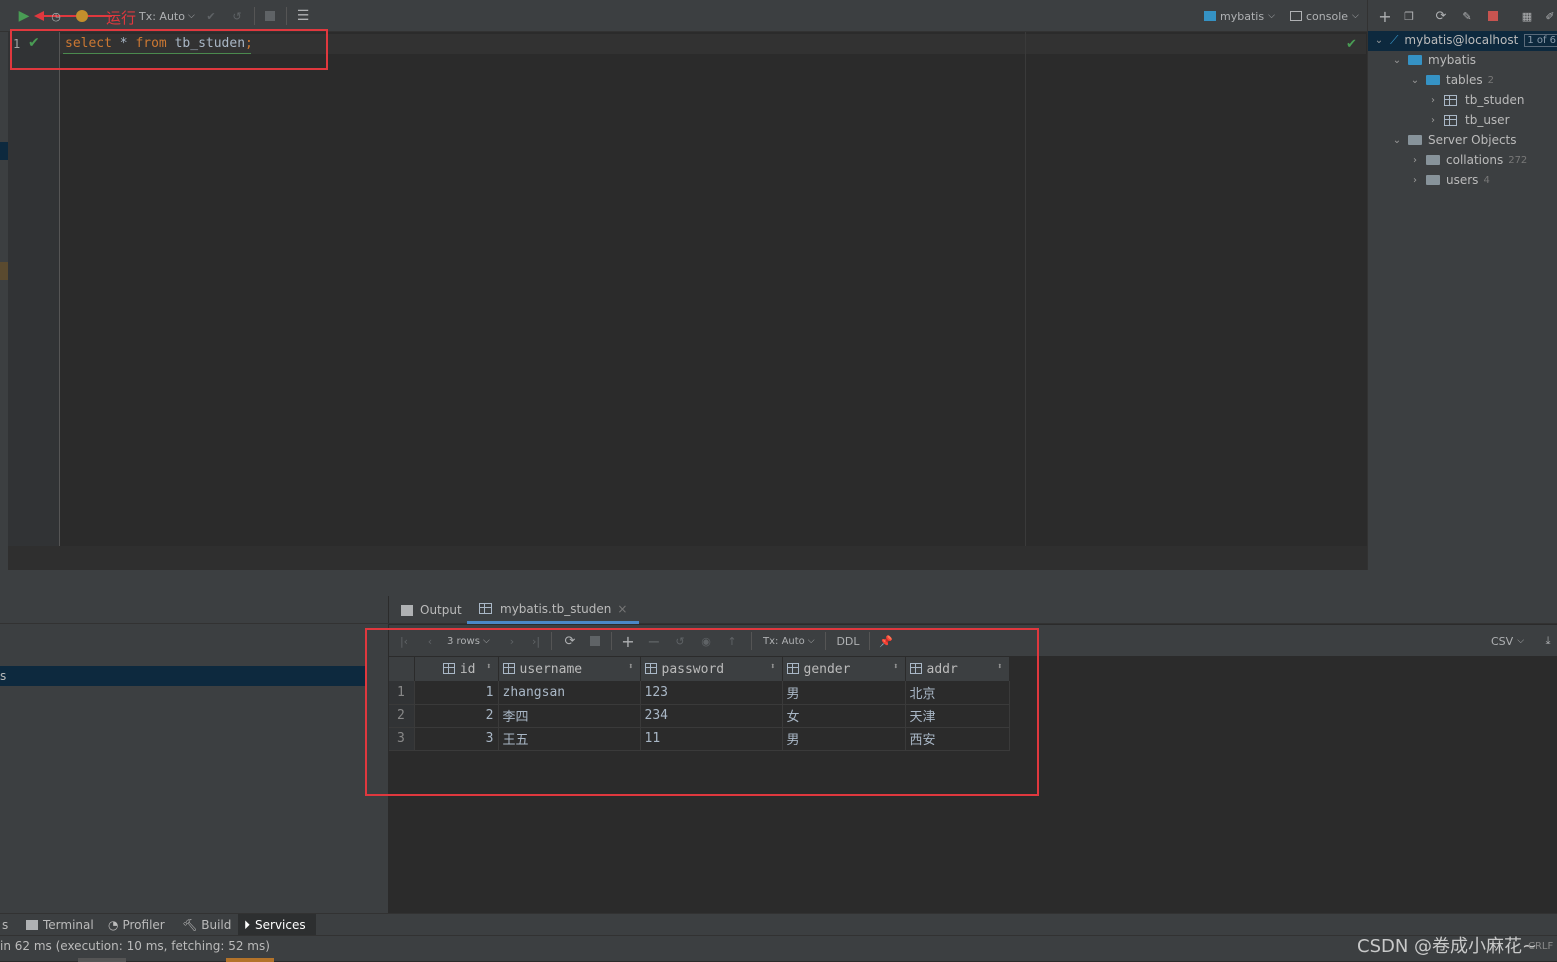 This screenshot has width=1557, height=962. I want to click on console-dropdown: console ⌵, so click(1326, 16).